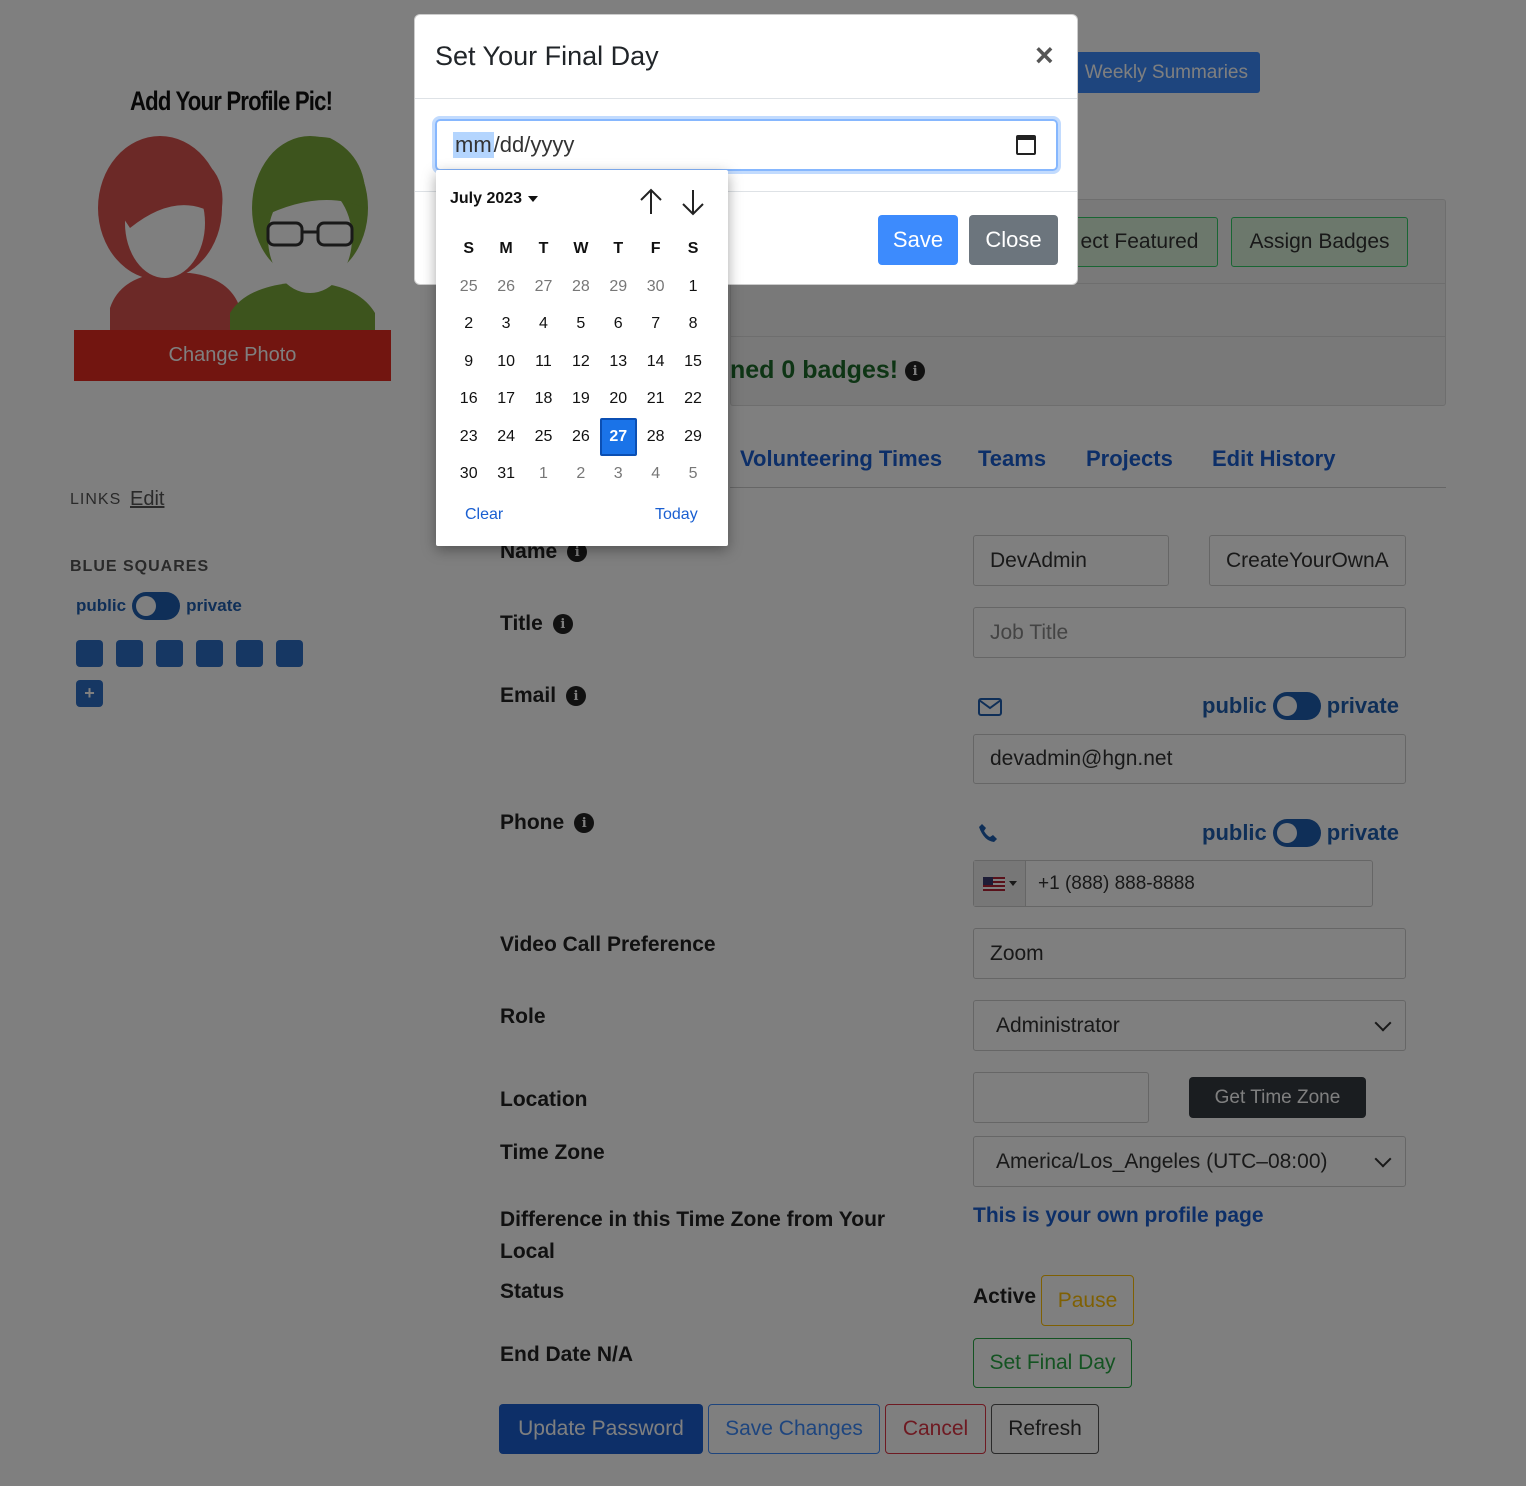  I want to click on calendar-day-selected: 27, so click(618, 437).